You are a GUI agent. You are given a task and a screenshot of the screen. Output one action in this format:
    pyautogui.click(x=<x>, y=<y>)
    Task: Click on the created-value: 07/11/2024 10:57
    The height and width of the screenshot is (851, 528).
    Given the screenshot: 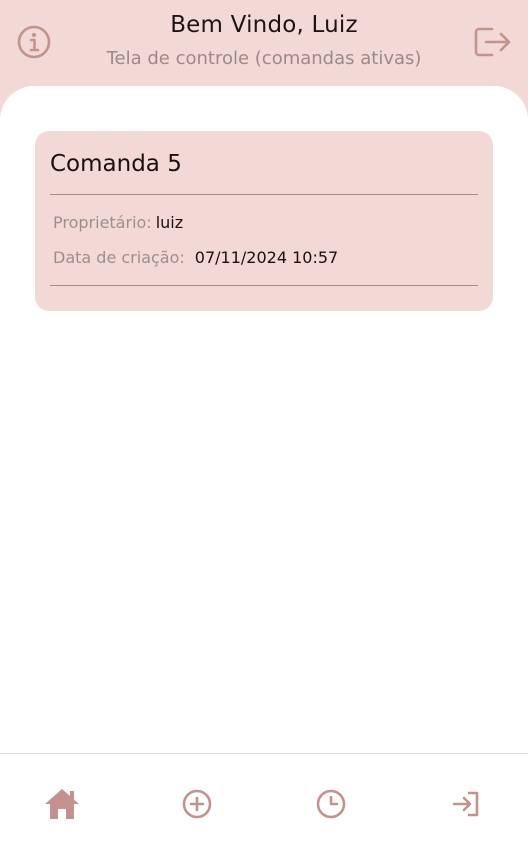 What is the action you would take?
    pyautogui.click(x=266, y=257)
    